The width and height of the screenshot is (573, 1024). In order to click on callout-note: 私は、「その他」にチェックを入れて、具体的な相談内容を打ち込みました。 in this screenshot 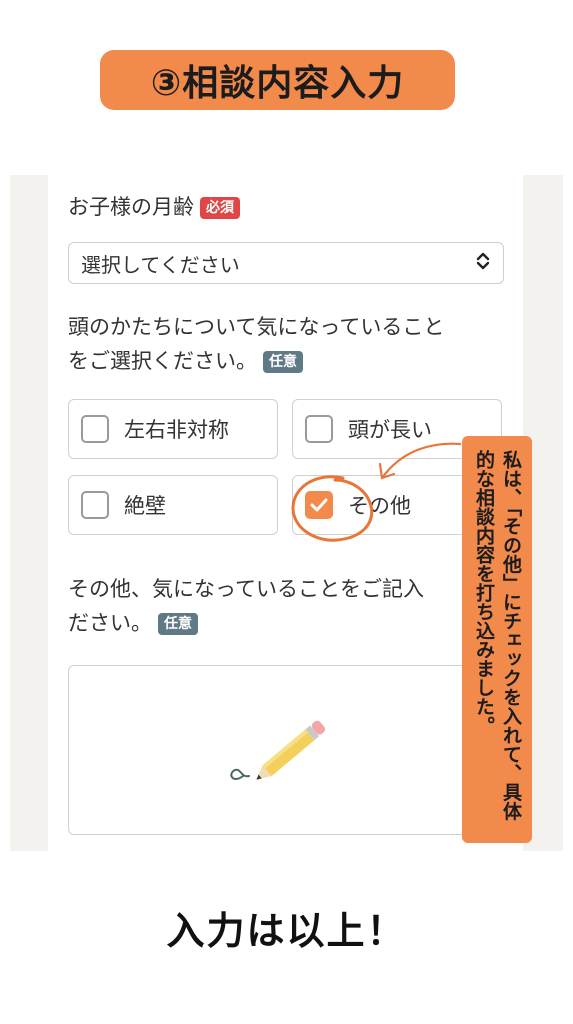, I will do `click(497, 639)`.